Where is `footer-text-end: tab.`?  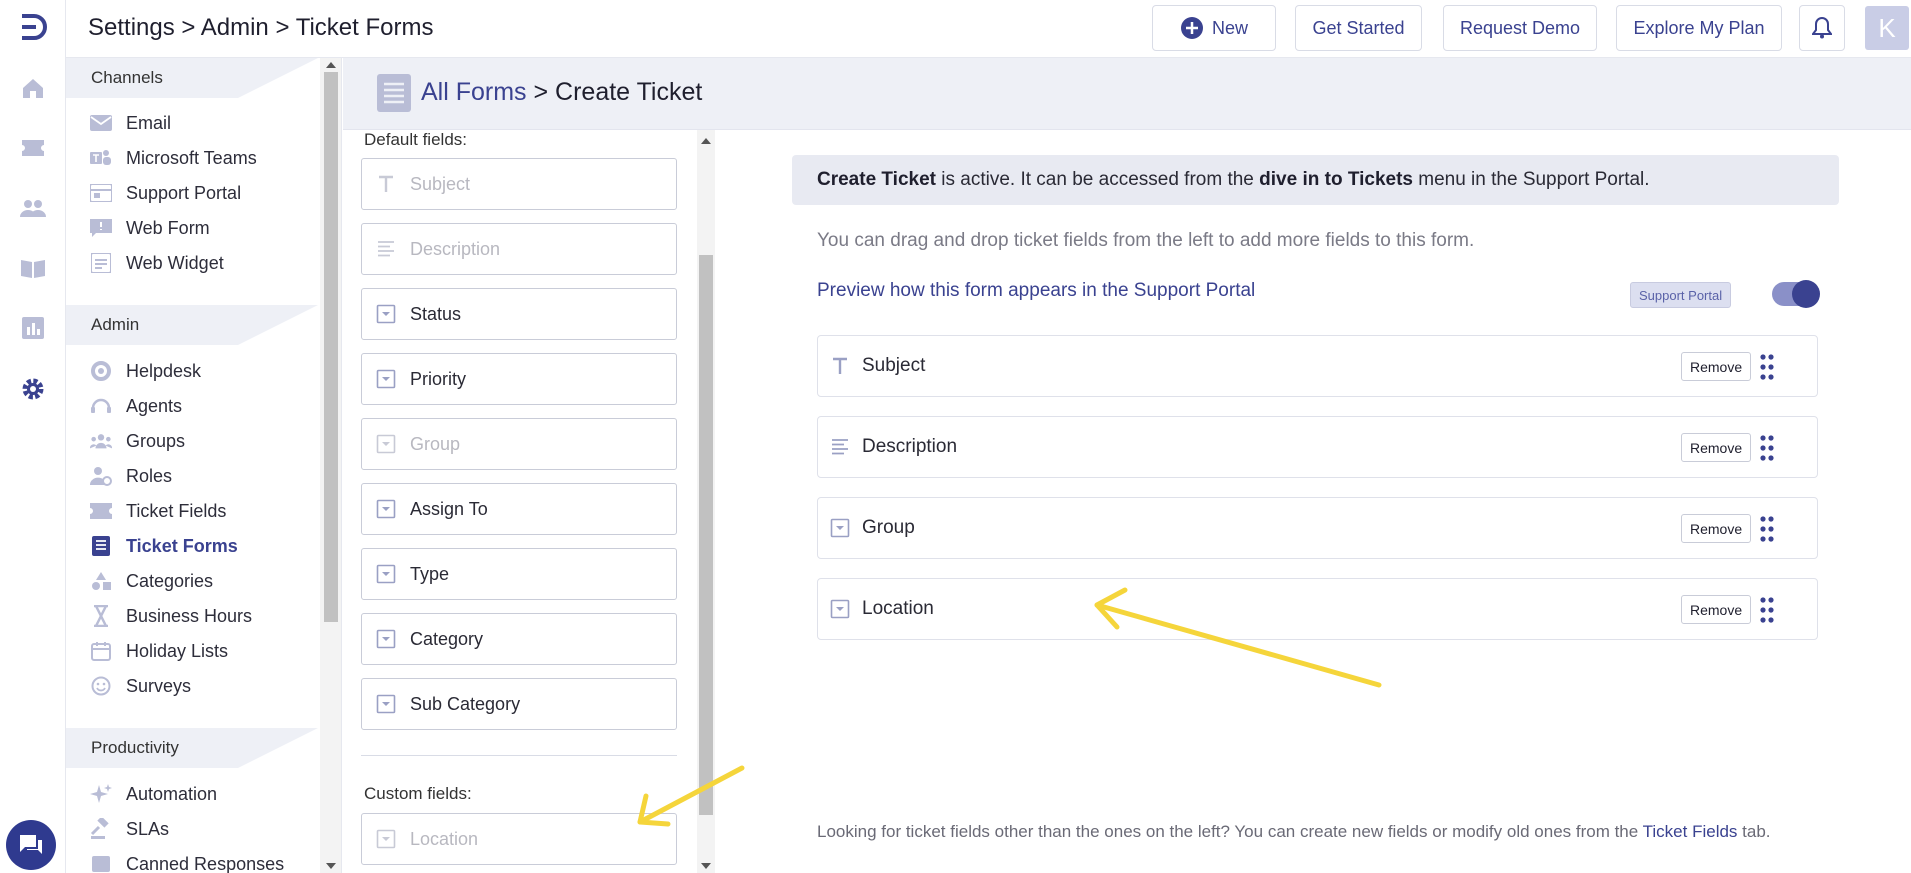
footer-text-end: tab. is located at coordinates (1754, 831).